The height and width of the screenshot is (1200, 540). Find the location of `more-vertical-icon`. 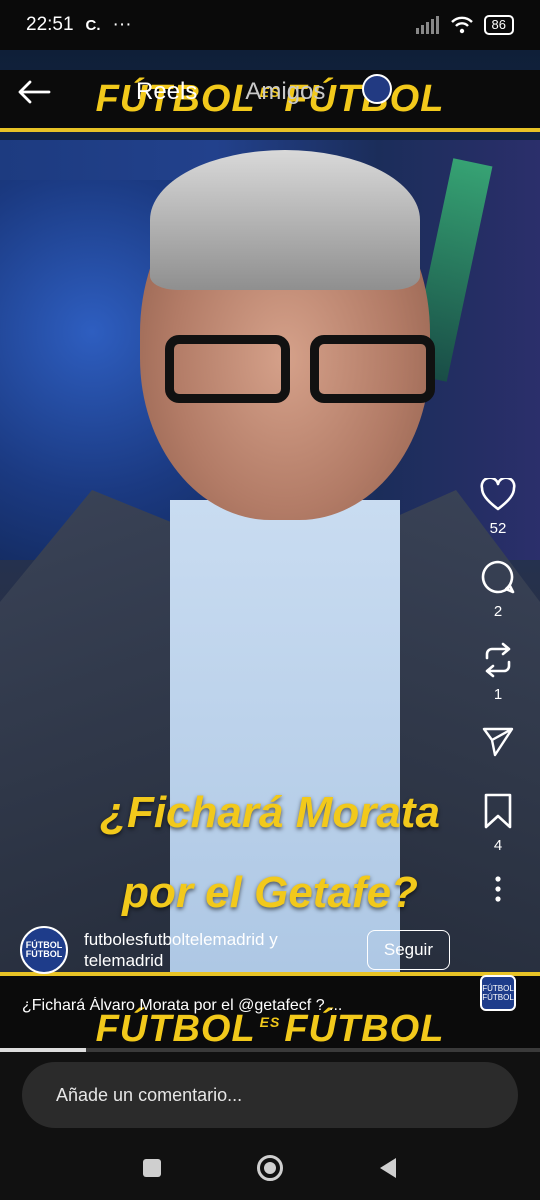

more-vertical-icon is located at coordinates (498, 889).